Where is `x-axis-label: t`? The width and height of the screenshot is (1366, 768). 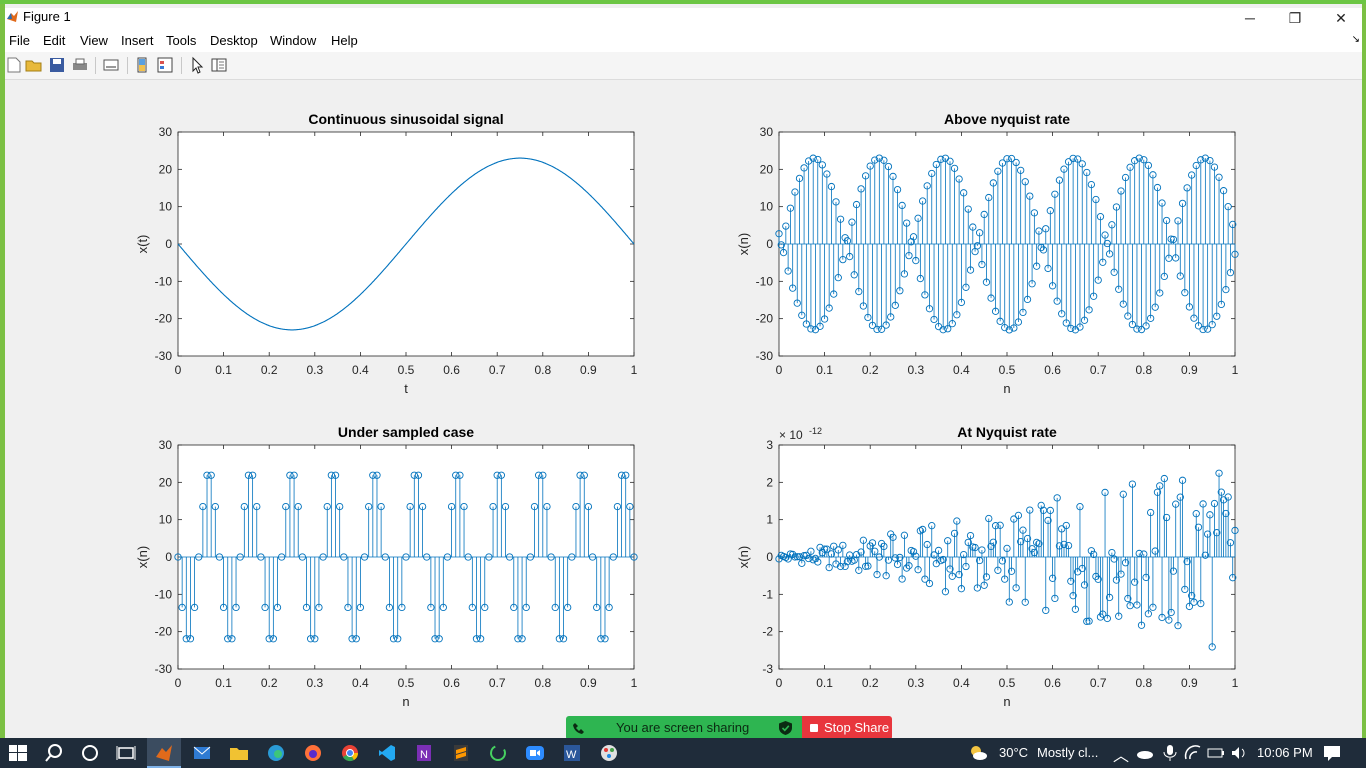 x-axis-label: t is located at coordinates (406, 388).